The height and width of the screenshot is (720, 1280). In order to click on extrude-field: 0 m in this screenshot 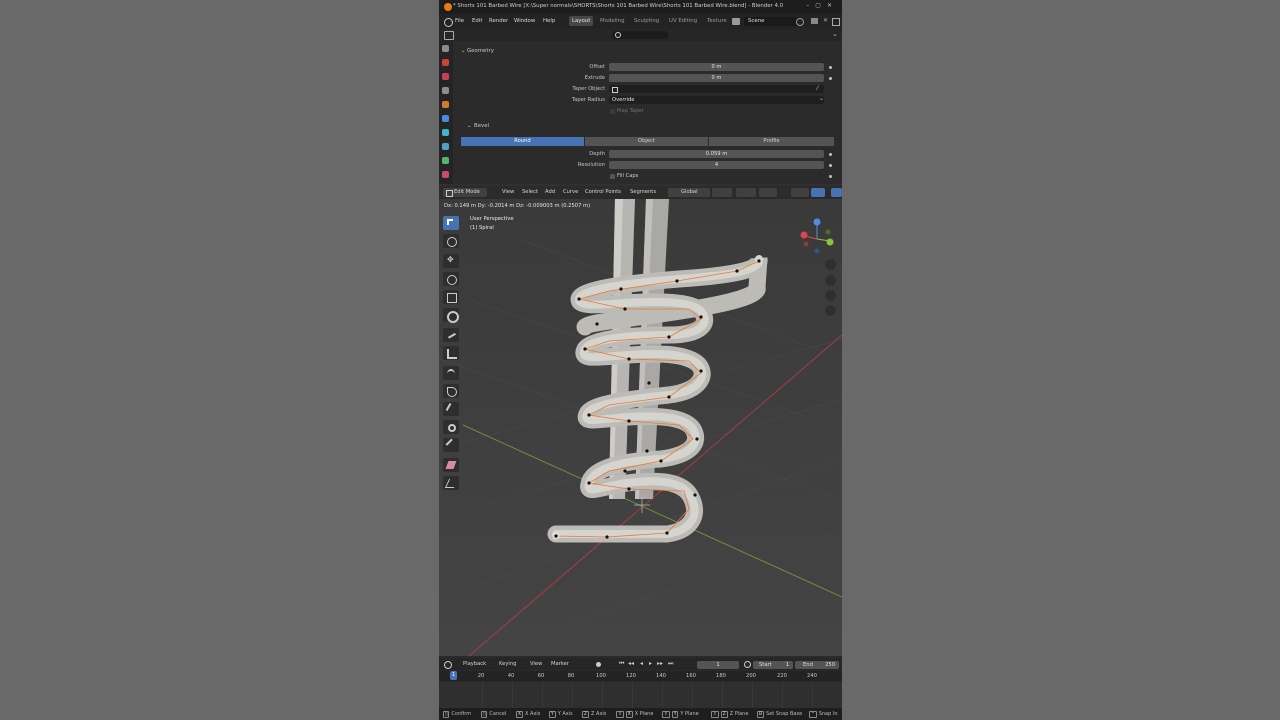, I will do `click(716, 78)`.